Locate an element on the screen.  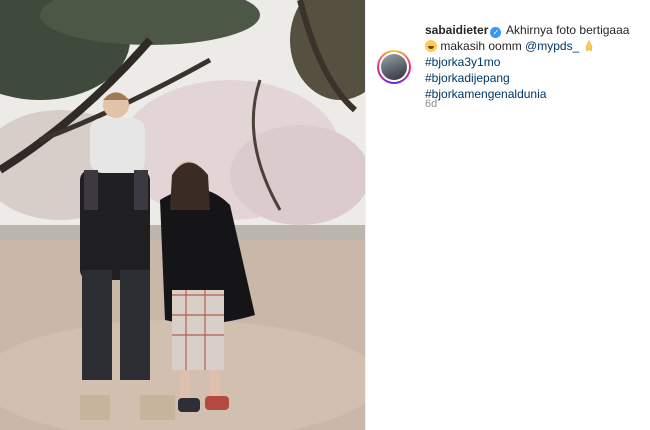
mention-link: @mypds_ is located at coordinates (552, 46).